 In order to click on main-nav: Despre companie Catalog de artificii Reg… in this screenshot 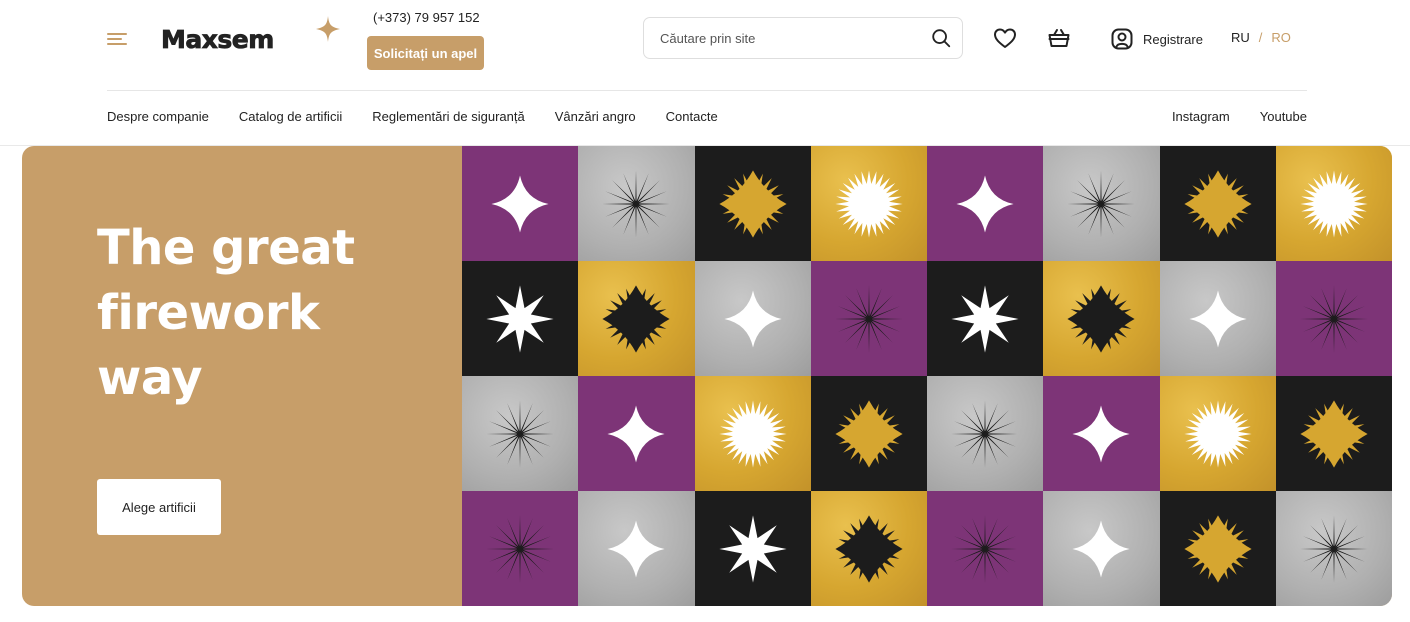, I will do `click(412, 116)`.